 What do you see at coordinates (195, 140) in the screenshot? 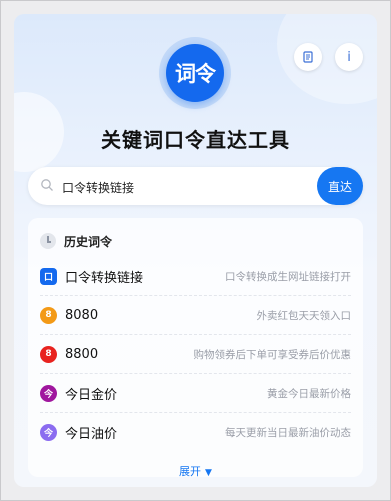
I see `page-title: 关键词口令直达工具` at bounding box center [195, 140].